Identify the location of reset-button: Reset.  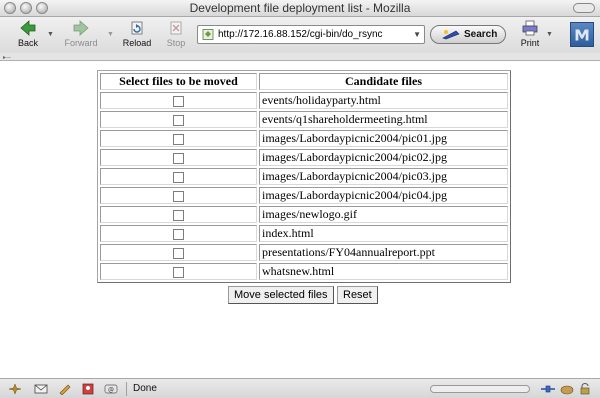
(357, 295).